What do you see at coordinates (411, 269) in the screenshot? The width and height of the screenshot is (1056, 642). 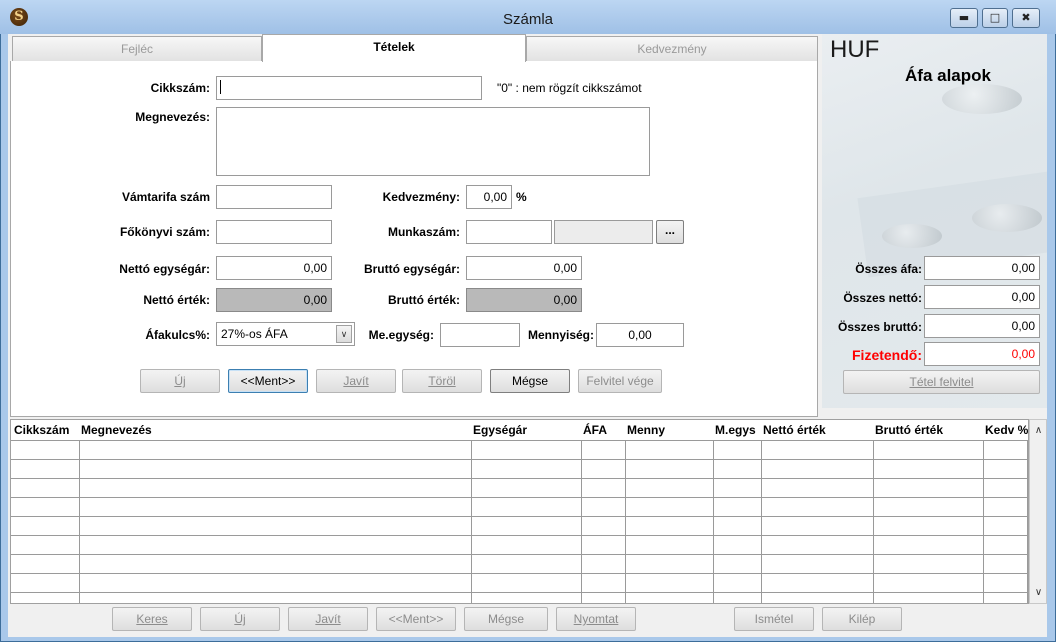 I see `brutto-egysegar-label: Bruttó egységár:` at bounding box center [411, 269].